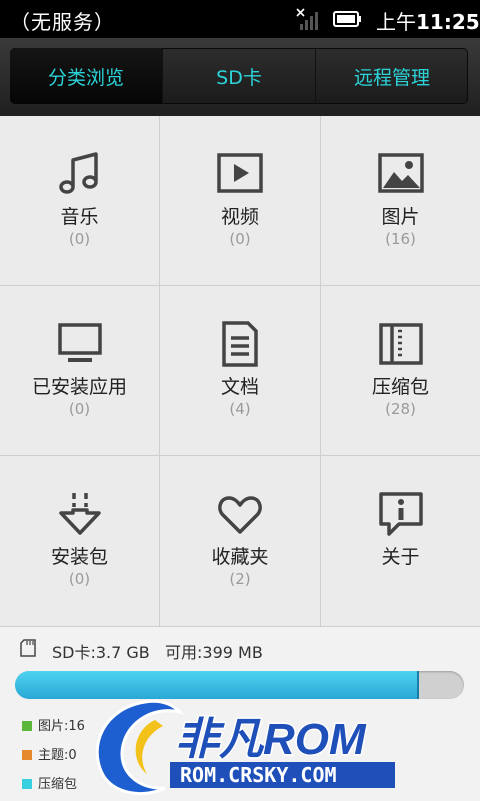  I want to click on video-play-icon, so click(240, 173).